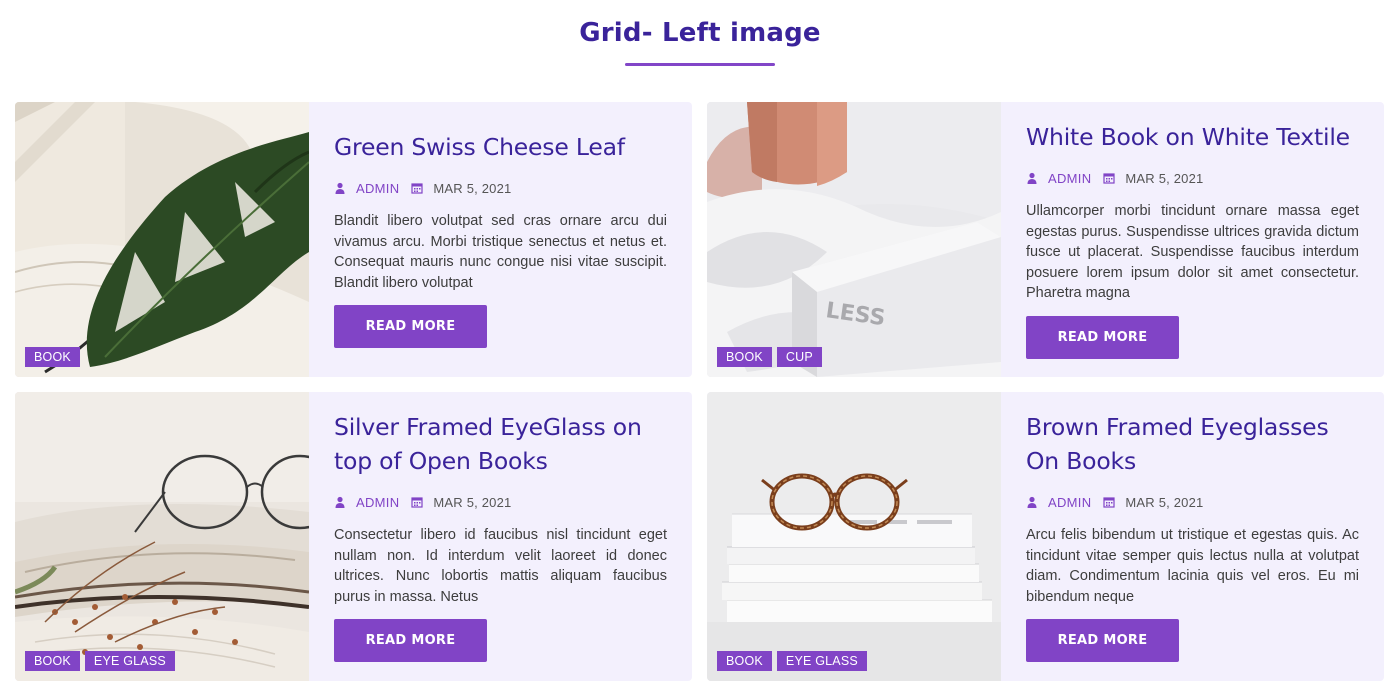  I want to click on post-image: BOOK, so click(162, 239).